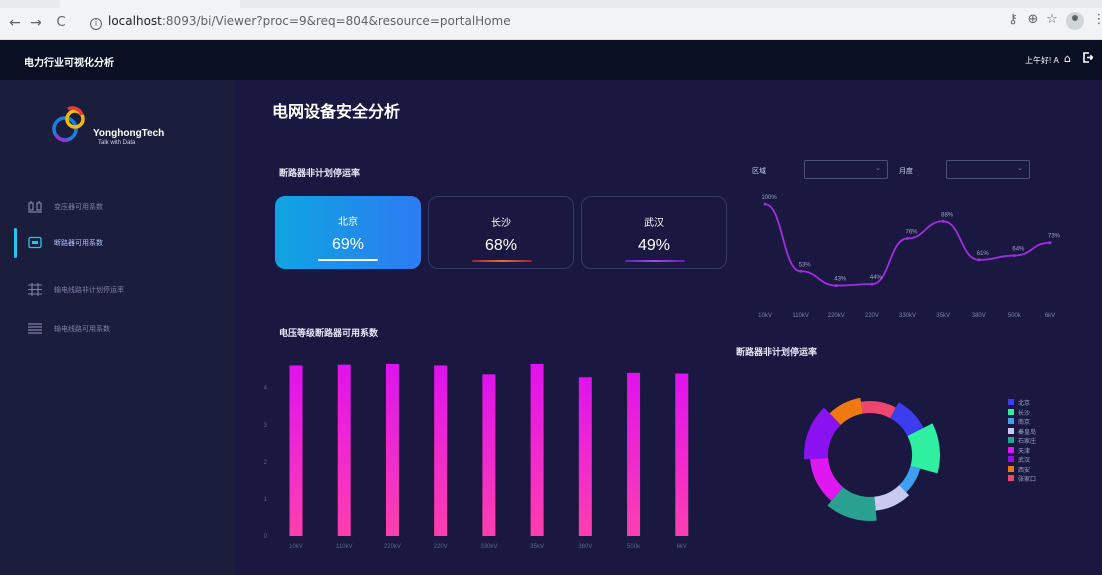 This screenshot has height=575, width=1102. I want to click on x-tick-label: 220V, so click(441, 547).